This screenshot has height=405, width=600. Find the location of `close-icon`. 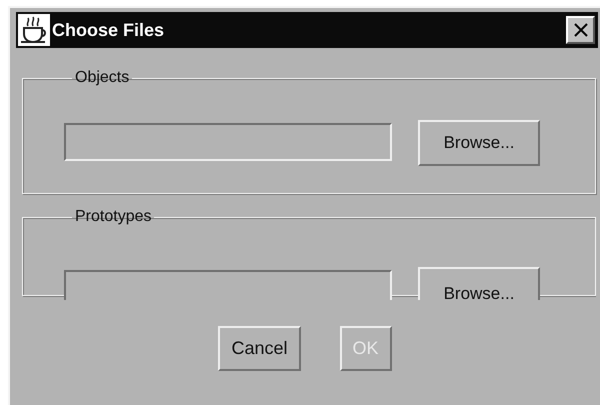

close-icon is located at coordinates (581, 30).